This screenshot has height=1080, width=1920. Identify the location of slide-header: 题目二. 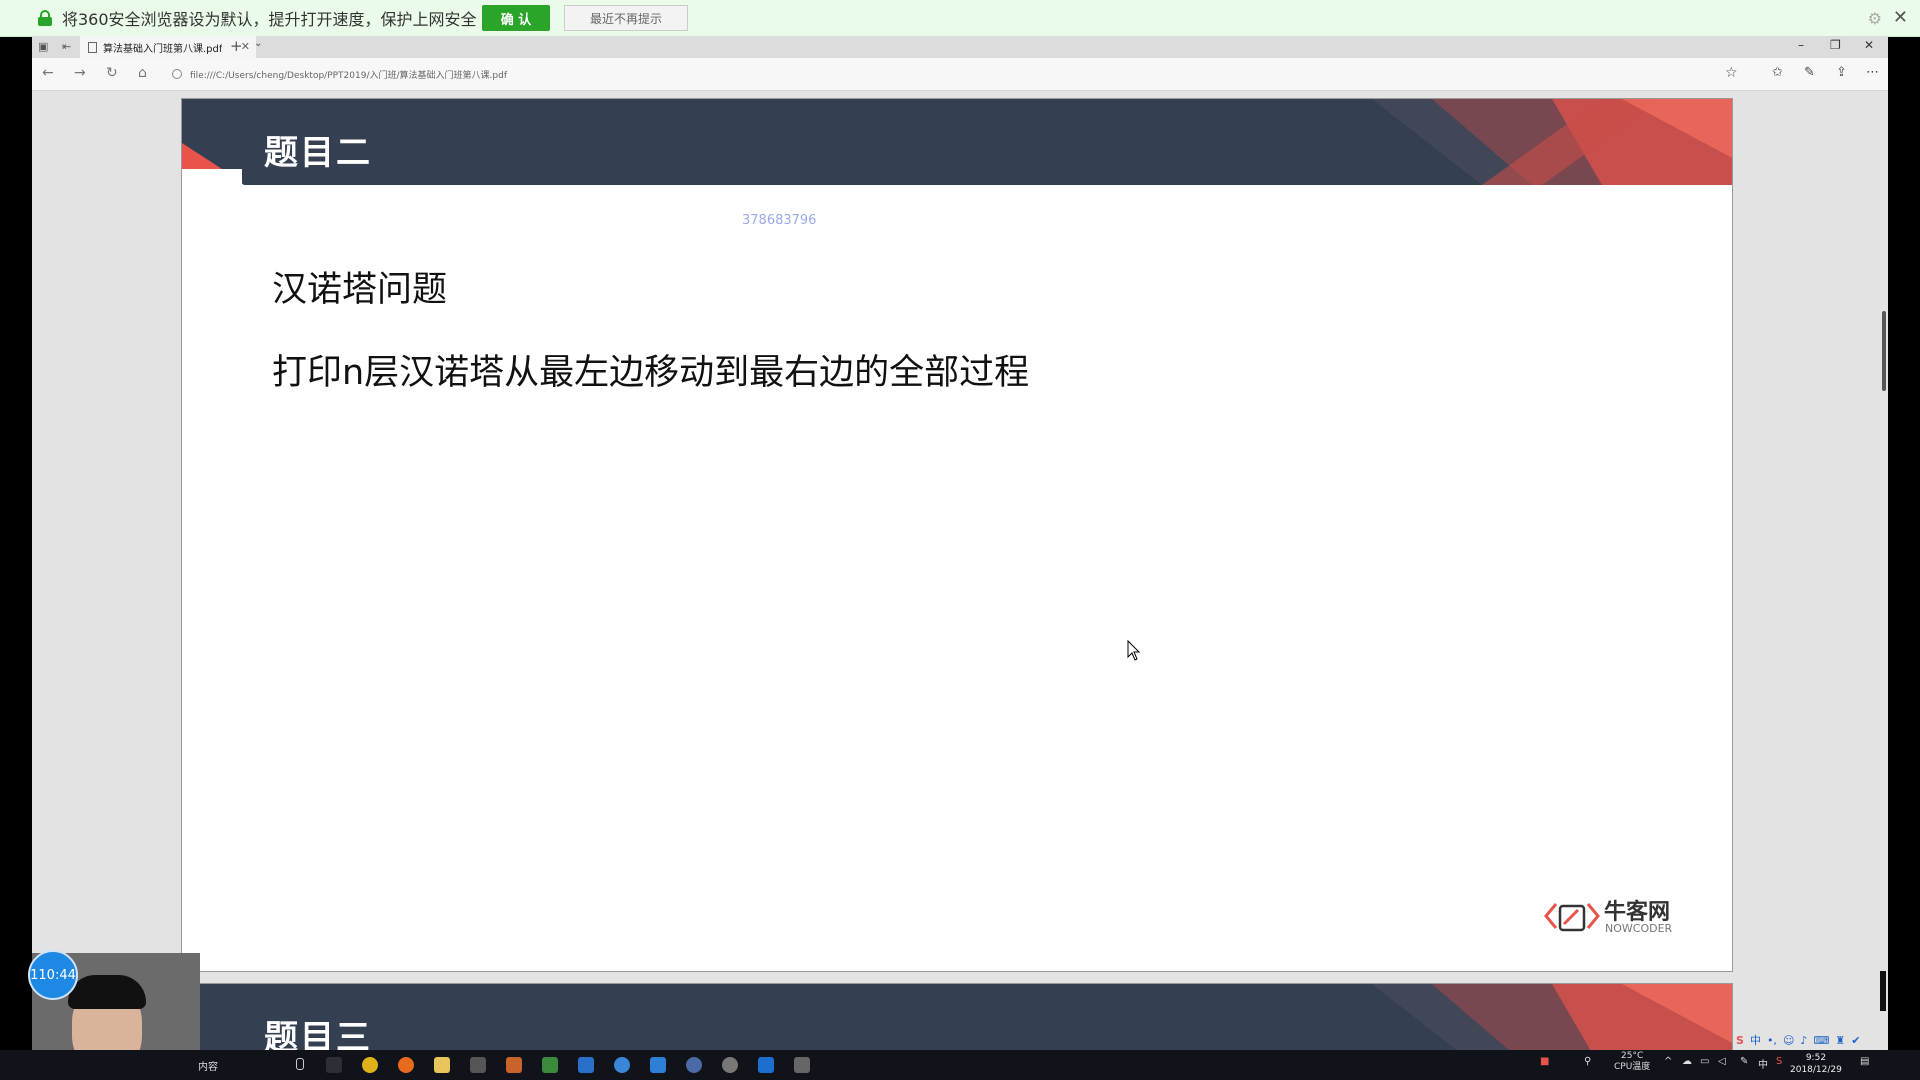
(957, 142).